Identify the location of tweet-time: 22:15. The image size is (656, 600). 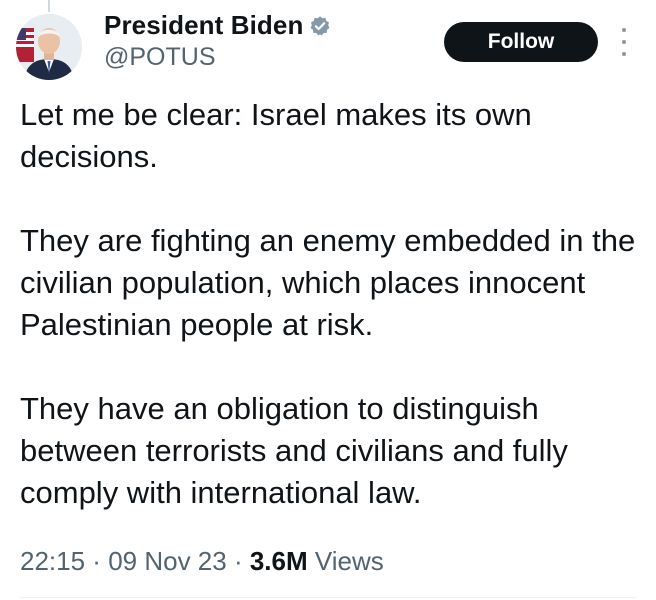
(52, 561).